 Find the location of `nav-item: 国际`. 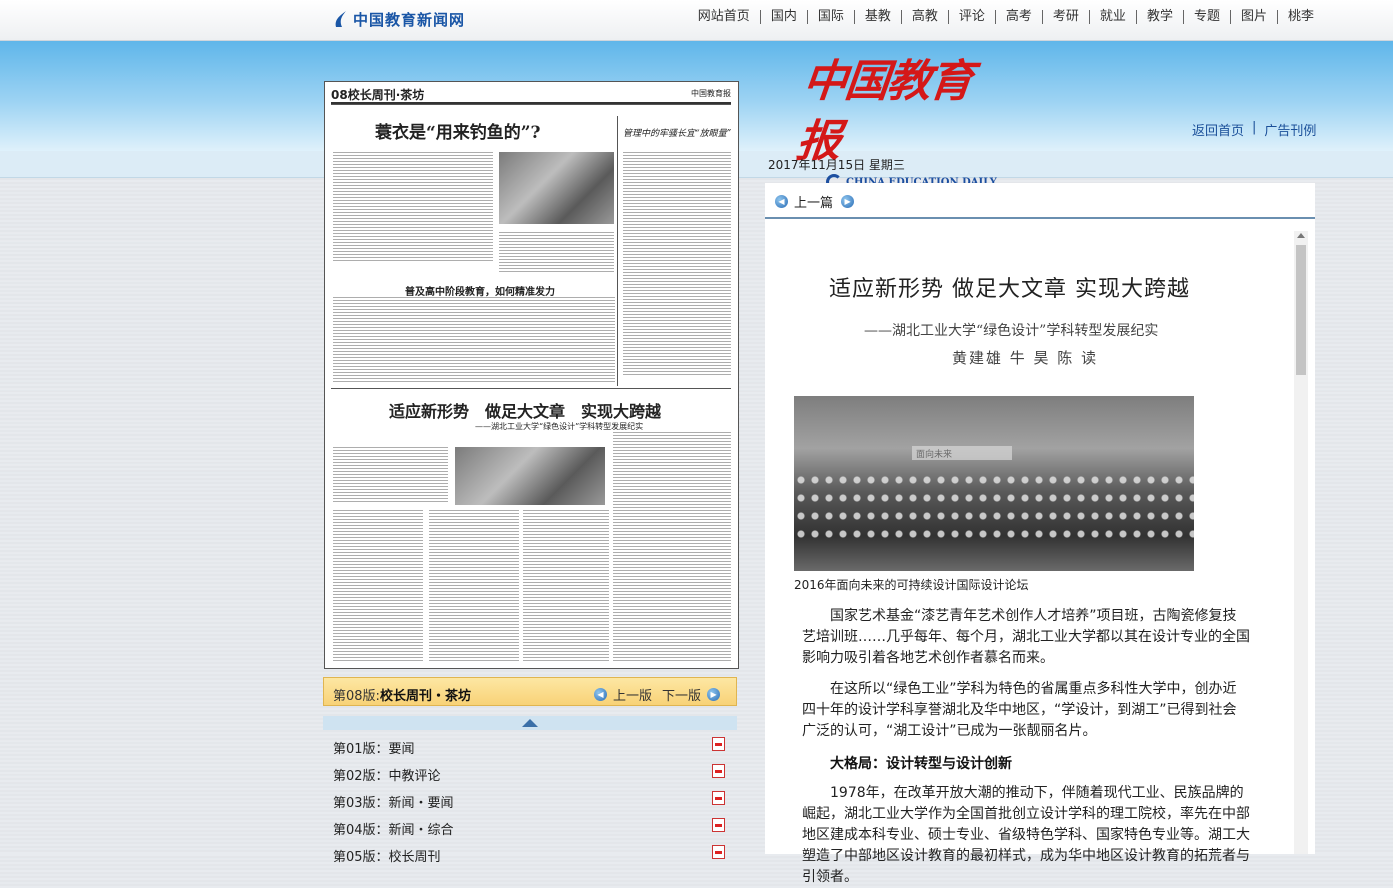

nav-item: 国际 is located at coordinates (831, 17).